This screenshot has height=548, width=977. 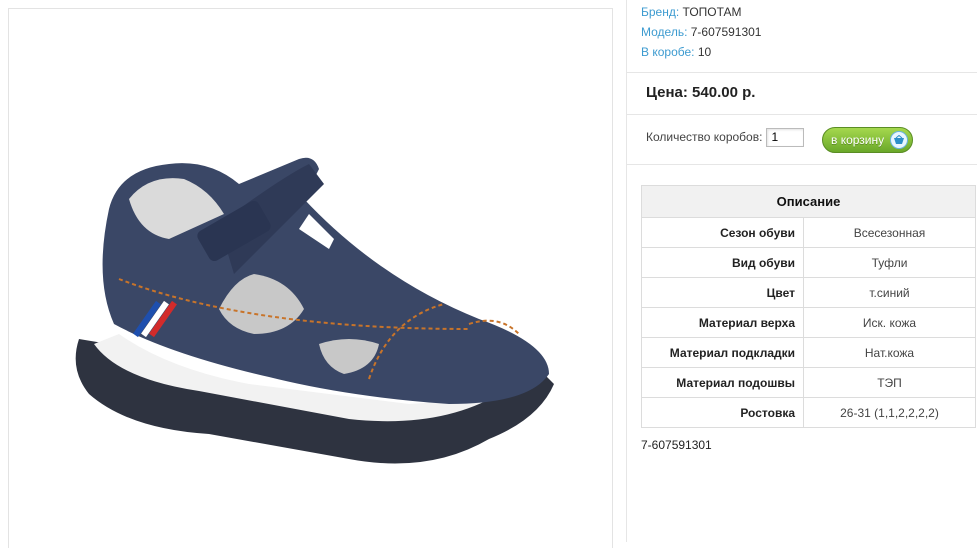 I want to click on spec-key: Вид обуви, so click(x=722, y=262).